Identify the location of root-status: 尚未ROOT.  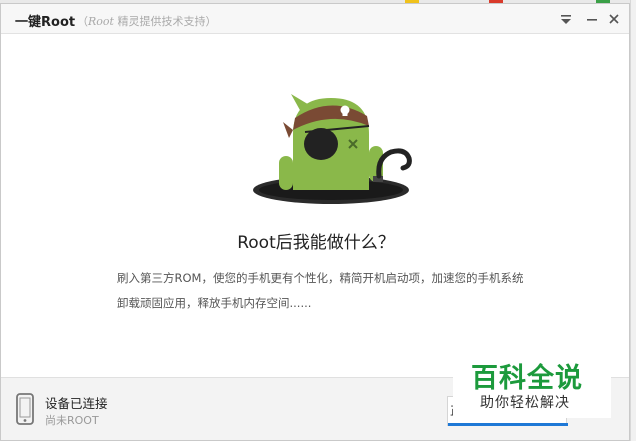
(72, 420).